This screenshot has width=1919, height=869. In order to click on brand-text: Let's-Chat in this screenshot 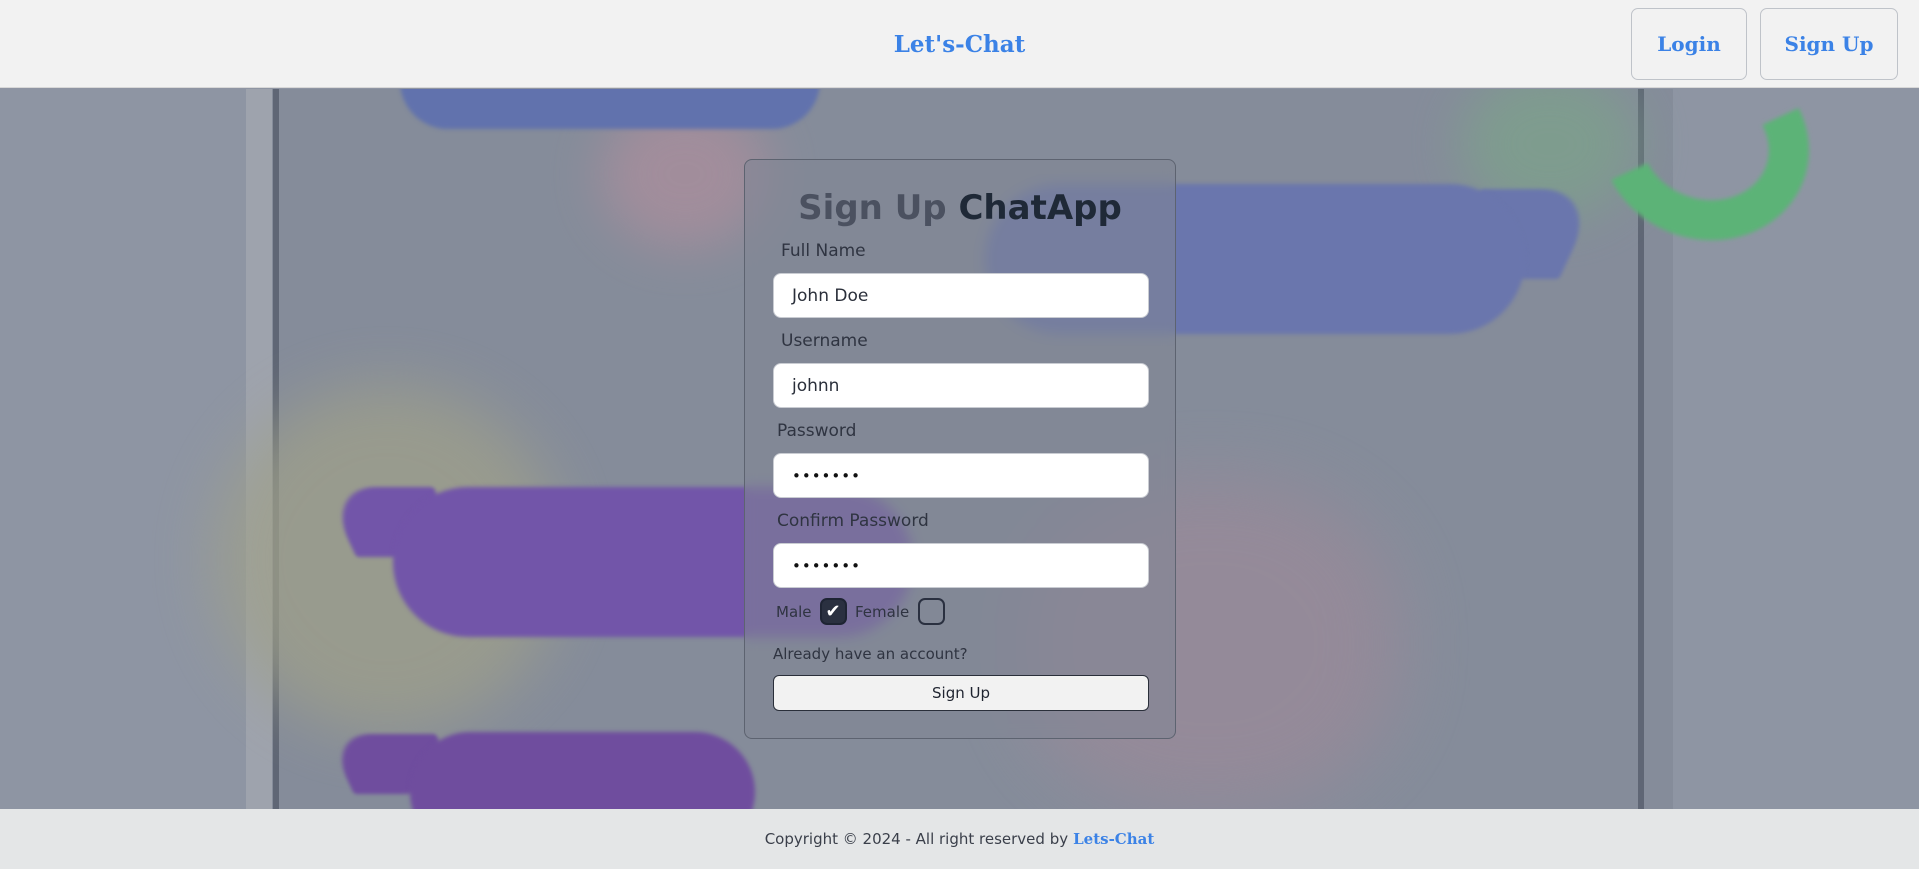, I will do `click(959, 44)`.